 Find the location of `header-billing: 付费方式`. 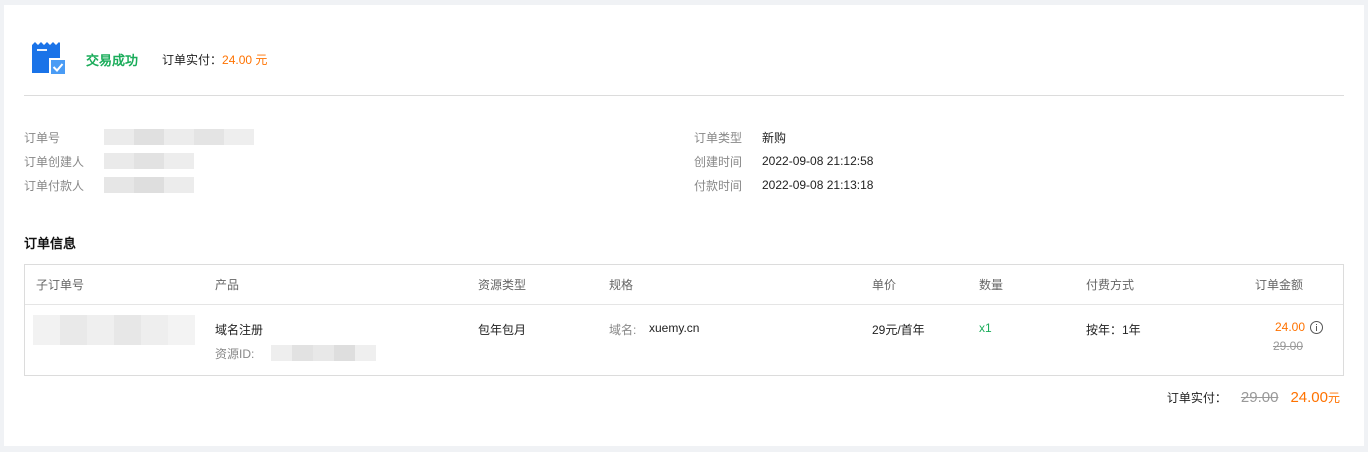

header-billing: 付费方式 is located at coordinates (1110, 285).